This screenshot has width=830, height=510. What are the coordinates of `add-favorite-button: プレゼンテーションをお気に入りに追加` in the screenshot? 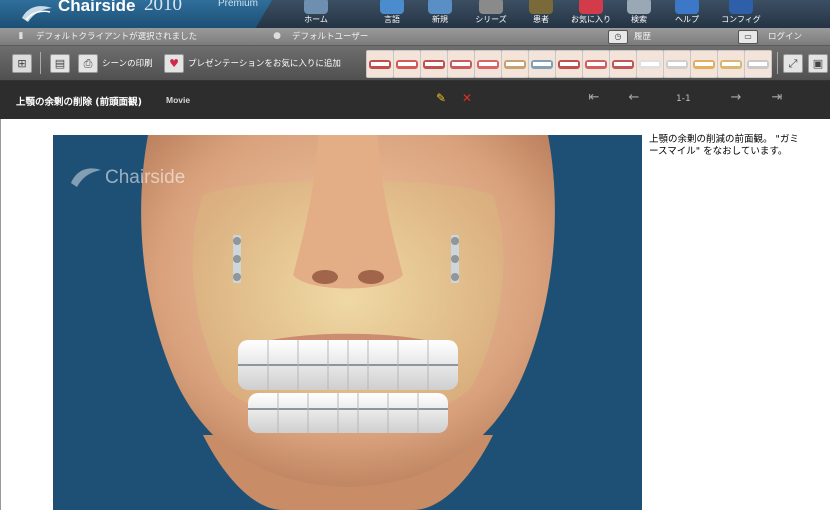 It's located at (264, 63).